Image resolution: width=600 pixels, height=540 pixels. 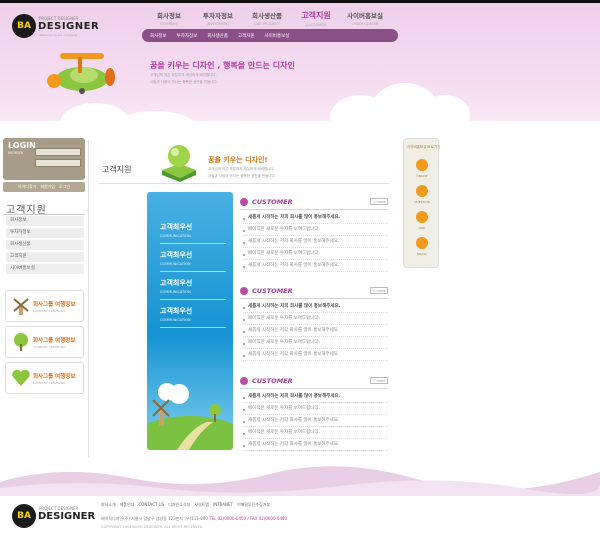 What do you see at coordinates (57, 519) in the screenshot?
I see `footer-logo: BA PROJECT DESIGNER DESIGNER` at bounding box center [57, 519].